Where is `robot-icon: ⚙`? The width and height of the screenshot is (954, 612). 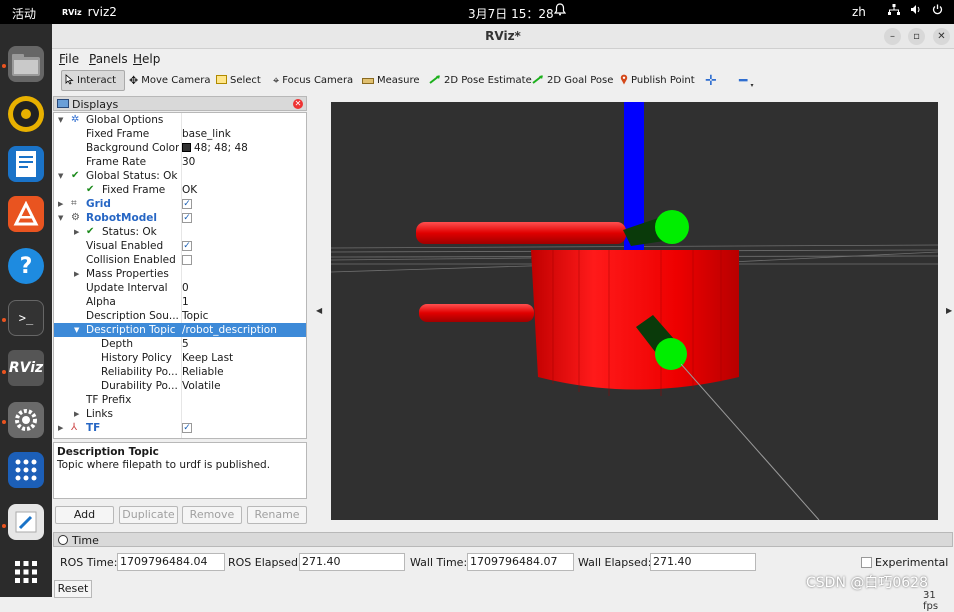 robot-icon: ⚙ is located at coordinates (75, 217).